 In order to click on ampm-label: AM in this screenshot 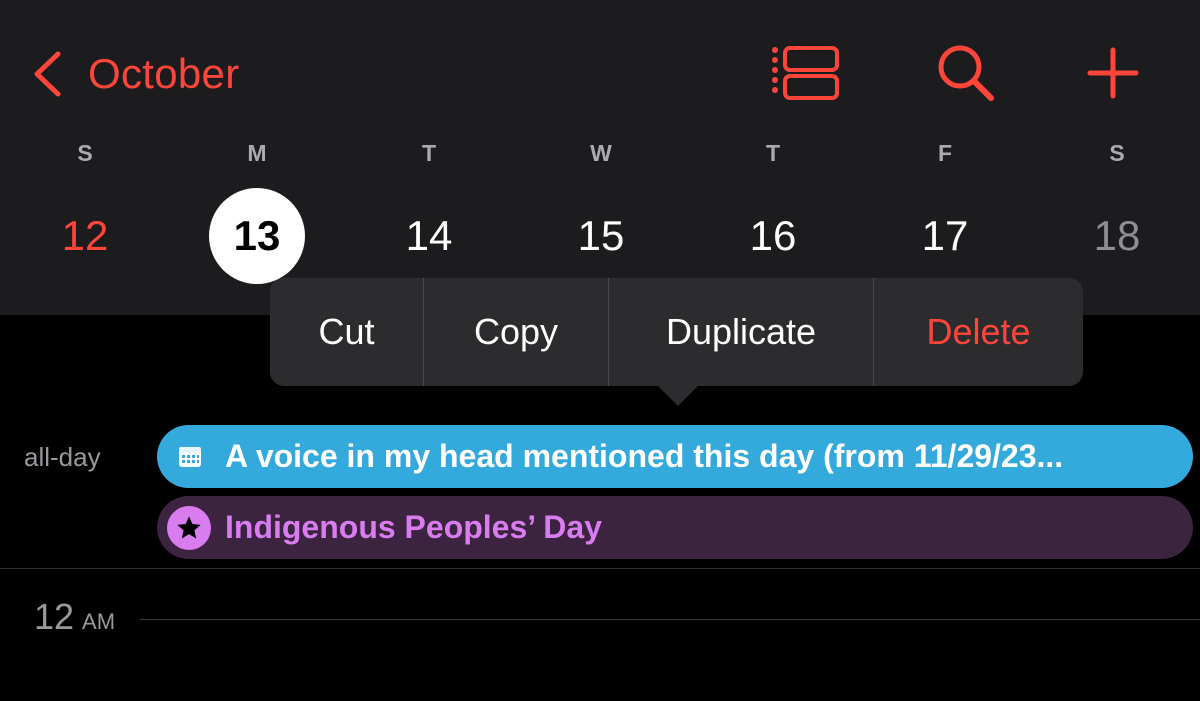, I will do `click(99, 621)`.